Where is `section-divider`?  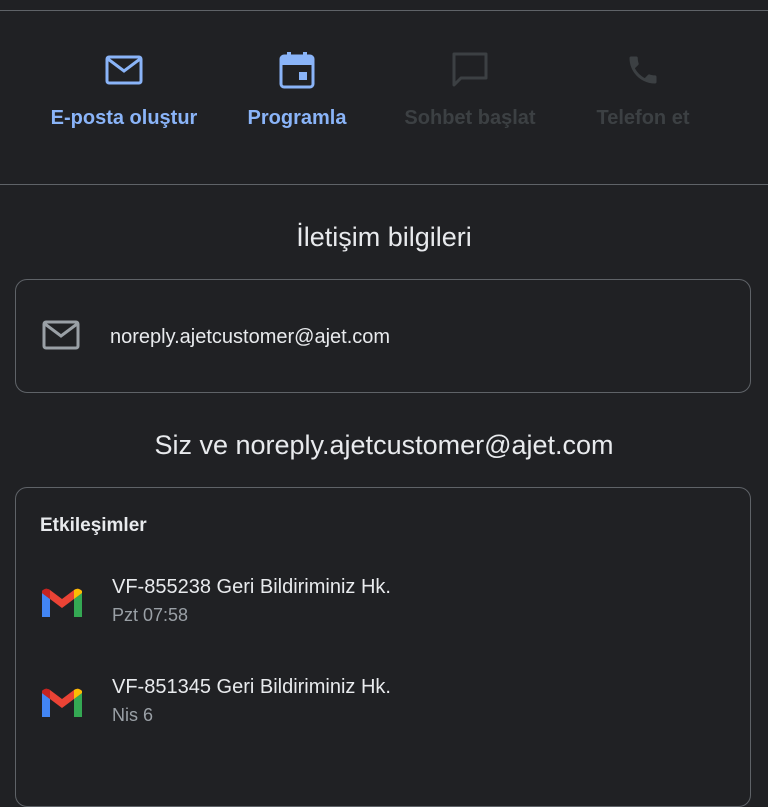 section-divider is located at coordinates (384, 184).